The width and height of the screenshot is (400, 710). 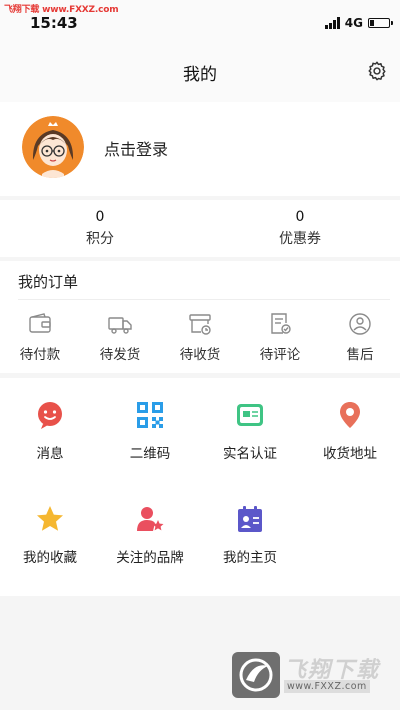 I want to click on package-clock-icon, so click(x=200, y=324).